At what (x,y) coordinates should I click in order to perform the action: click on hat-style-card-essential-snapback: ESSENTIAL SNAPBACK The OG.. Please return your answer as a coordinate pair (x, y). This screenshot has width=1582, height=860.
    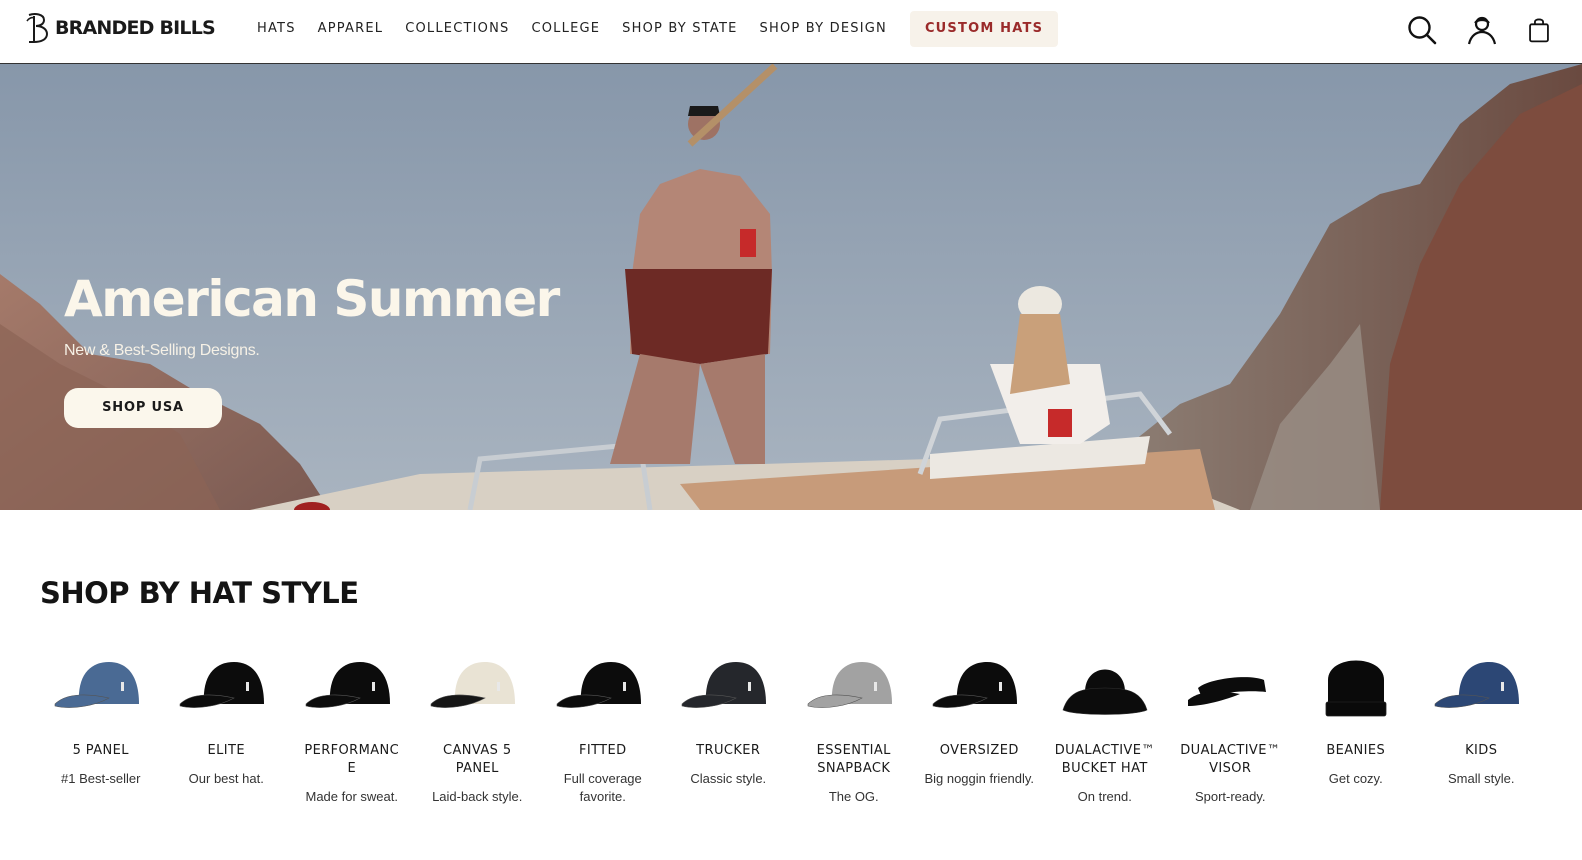
    Looking at the image, I should click on (854, 723).